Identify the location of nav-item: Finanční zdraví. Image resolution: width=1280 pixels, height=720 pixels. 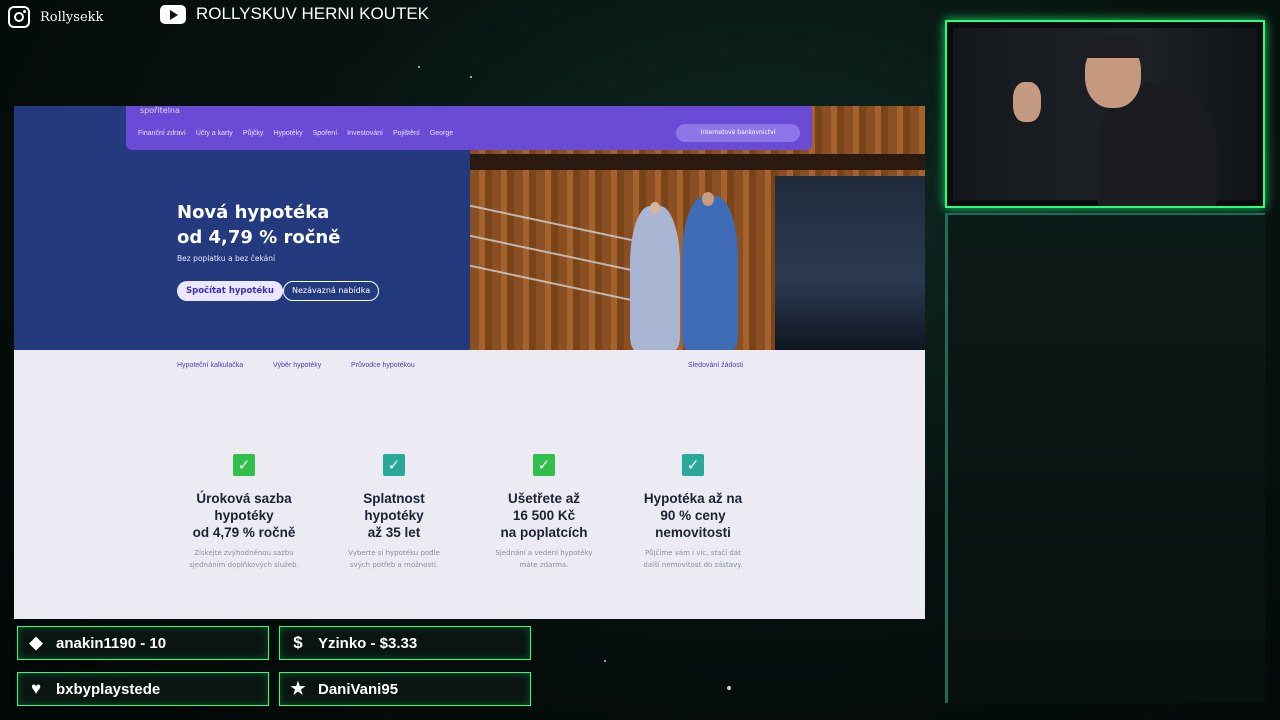
(162, 133).